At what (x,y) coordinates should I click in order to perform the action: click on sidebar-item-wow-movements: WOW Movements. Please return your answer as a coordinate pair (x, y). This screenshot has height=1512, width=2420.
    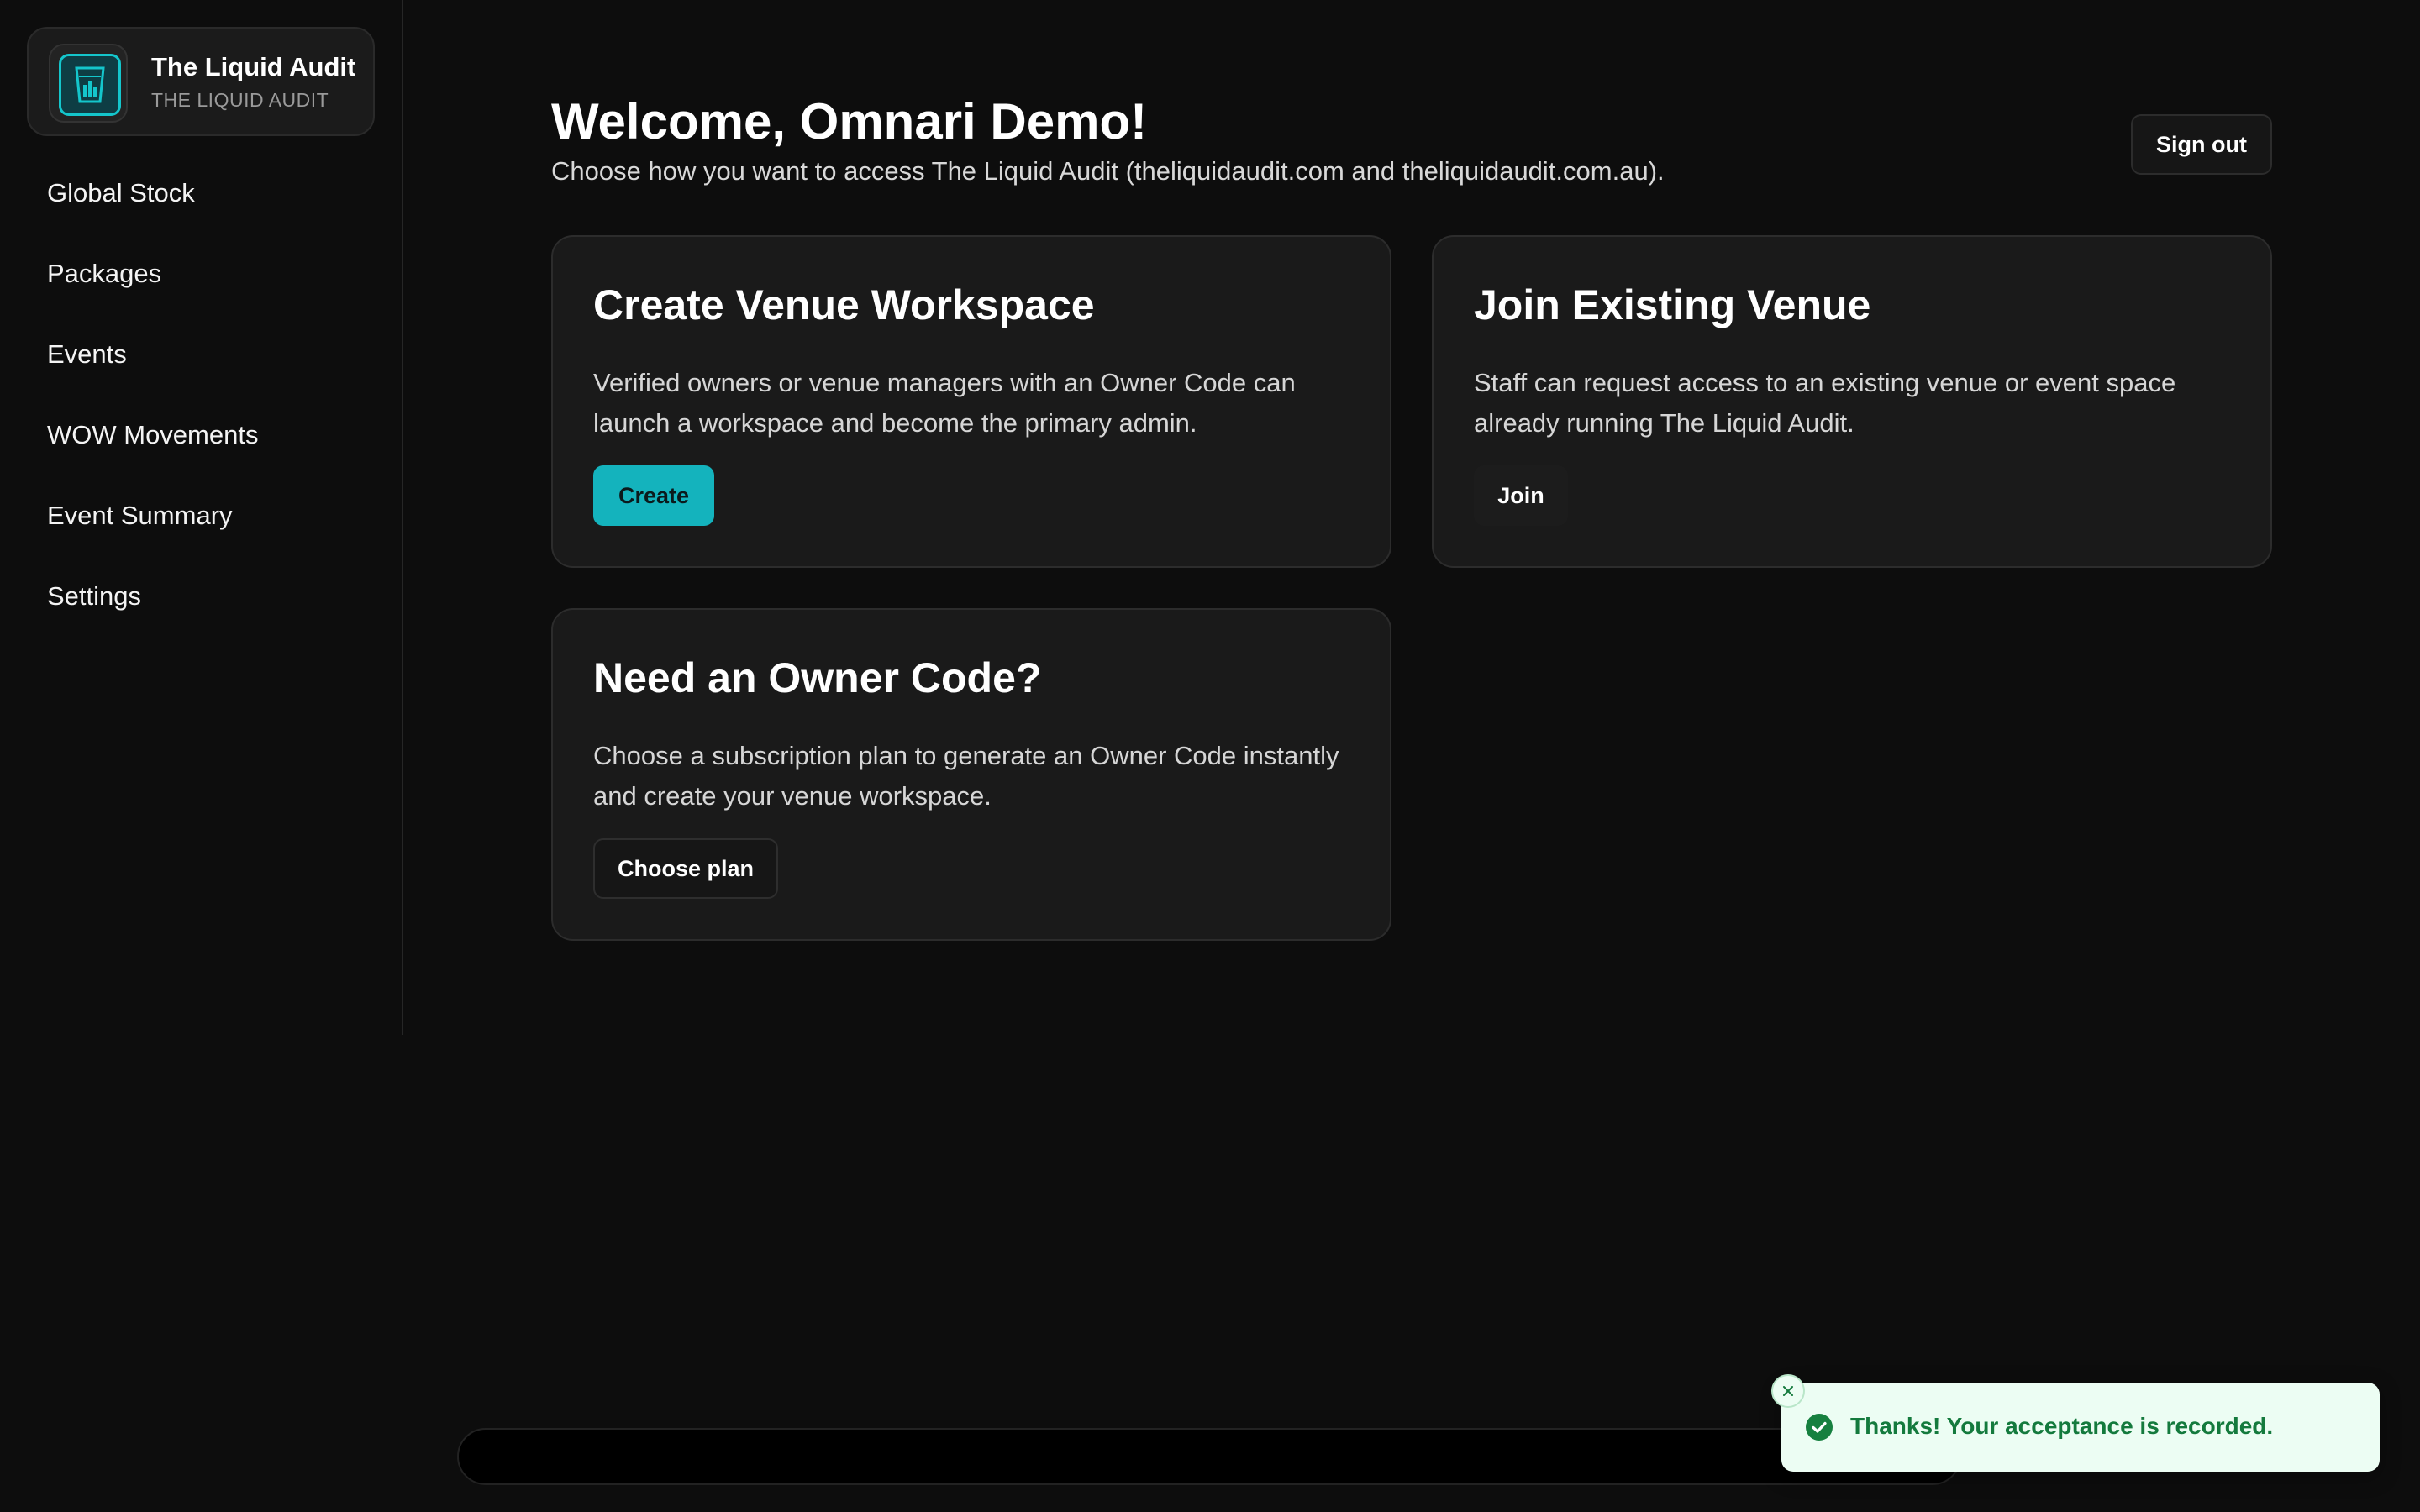
    Looking at the image, I should click on (202, 435).